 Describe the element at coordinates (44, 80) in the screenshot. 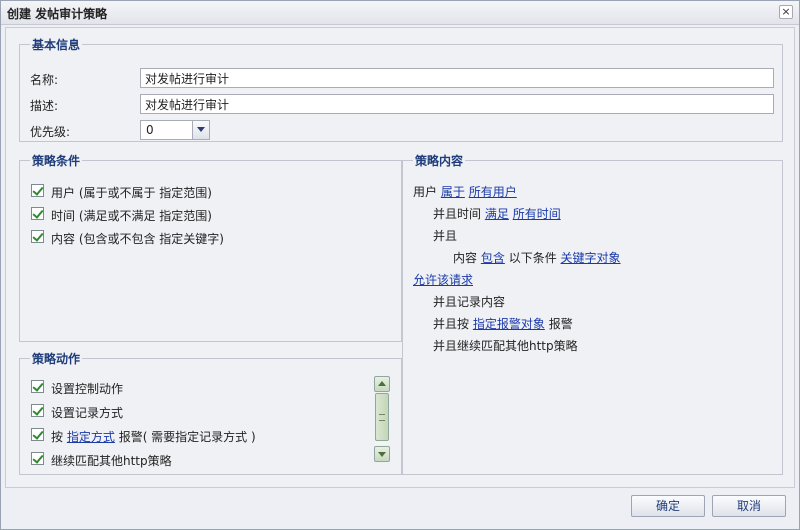

I see `name-label: 名称:` at that location.